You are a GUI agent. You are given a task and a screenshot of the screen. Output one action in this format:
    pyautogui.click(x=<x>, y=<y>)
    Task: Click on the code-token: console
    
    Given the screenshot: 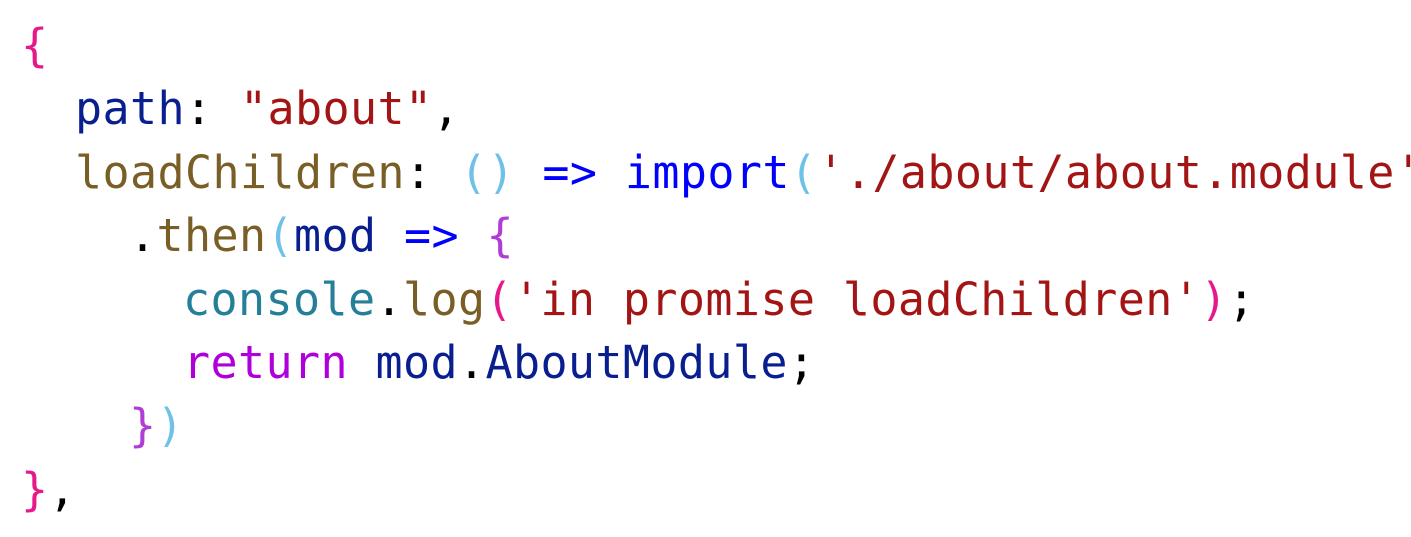 What is the action you would take?
    pyautogui.click(x=279, y=299)
    